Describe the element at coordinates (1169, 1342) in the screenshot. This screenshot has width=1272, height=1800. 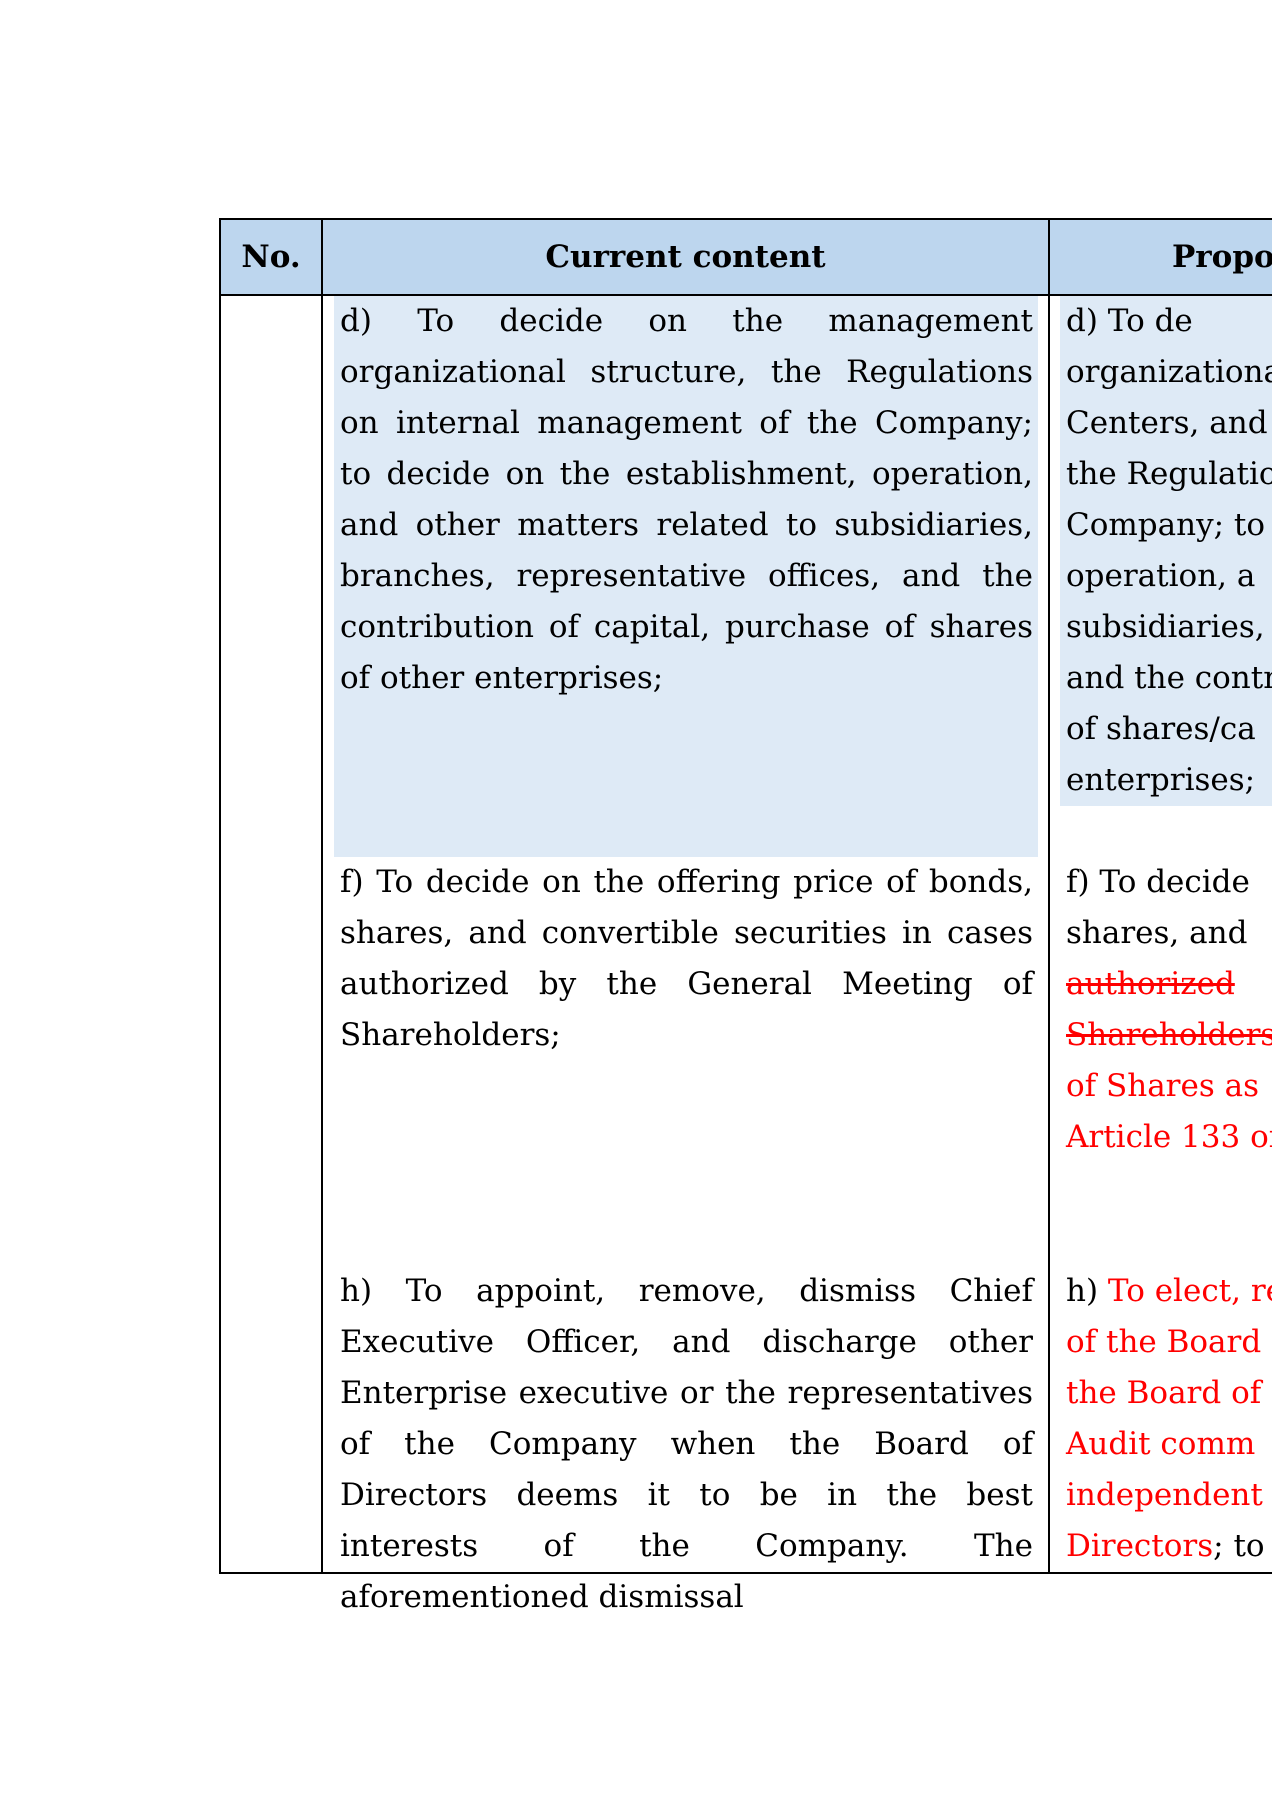
I see `proposed-h-added-line: of the Board c` at that location.